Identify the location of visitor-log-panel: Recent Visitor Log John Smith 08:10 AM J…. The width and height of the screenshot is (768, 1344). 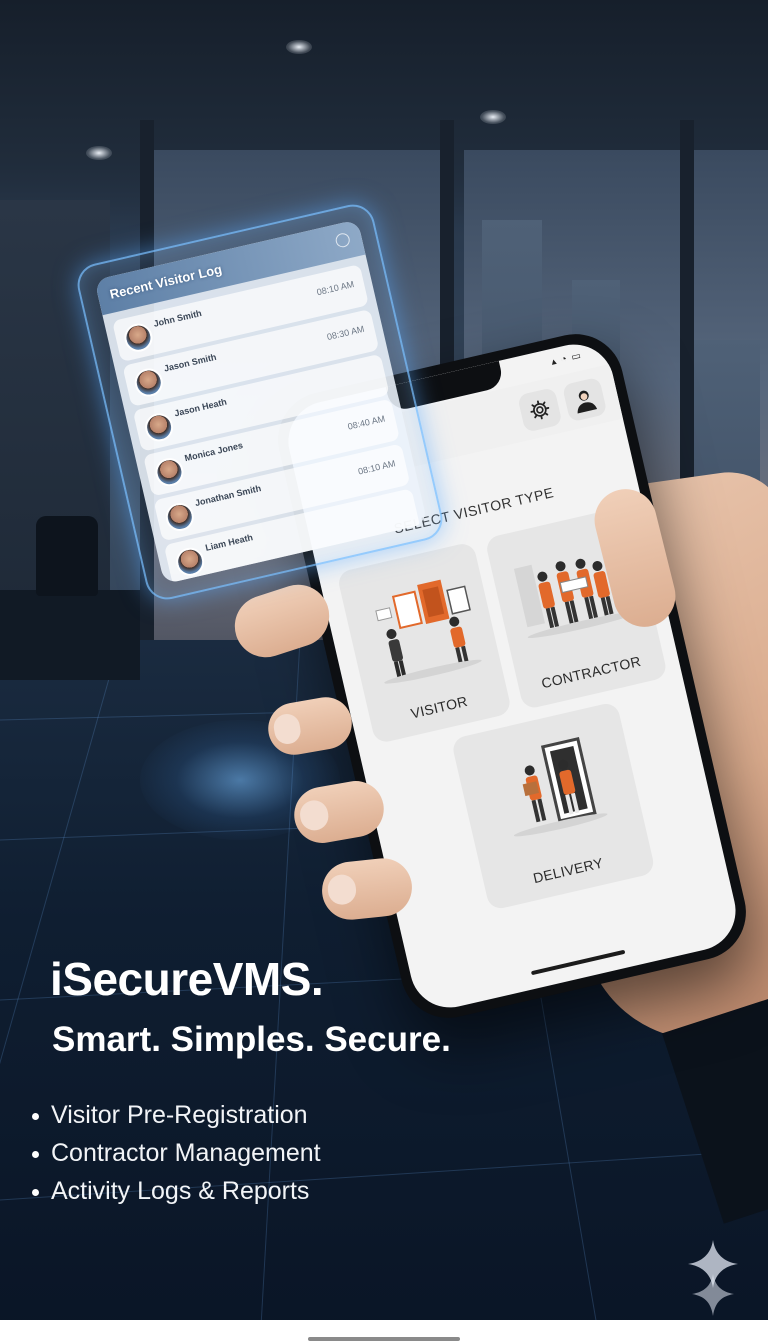
(261, 402).